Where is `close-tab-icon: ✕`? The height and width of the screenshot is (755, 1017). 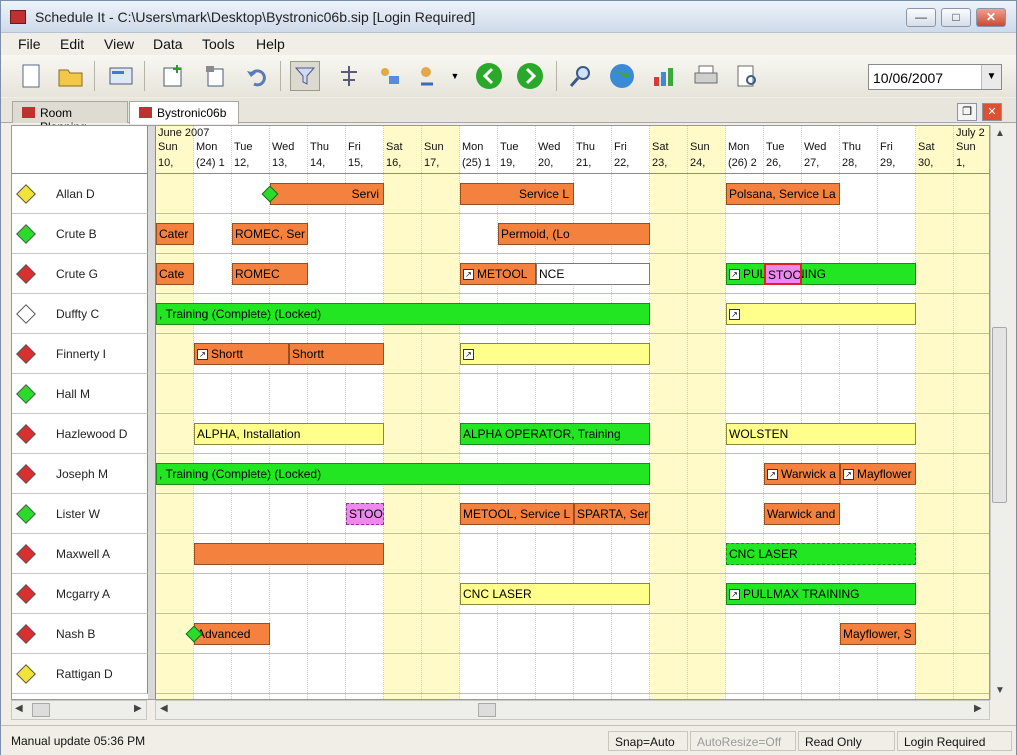
close-tab-icon: ✕ is located at coordinates (992, 112).